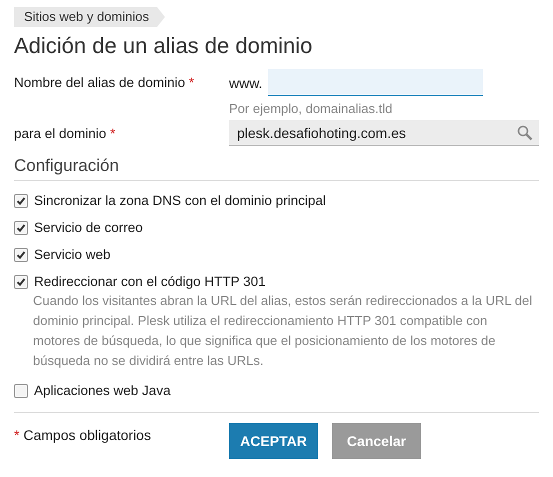  I want to click on accept-button: ACEPTAR, so click(273, 441).